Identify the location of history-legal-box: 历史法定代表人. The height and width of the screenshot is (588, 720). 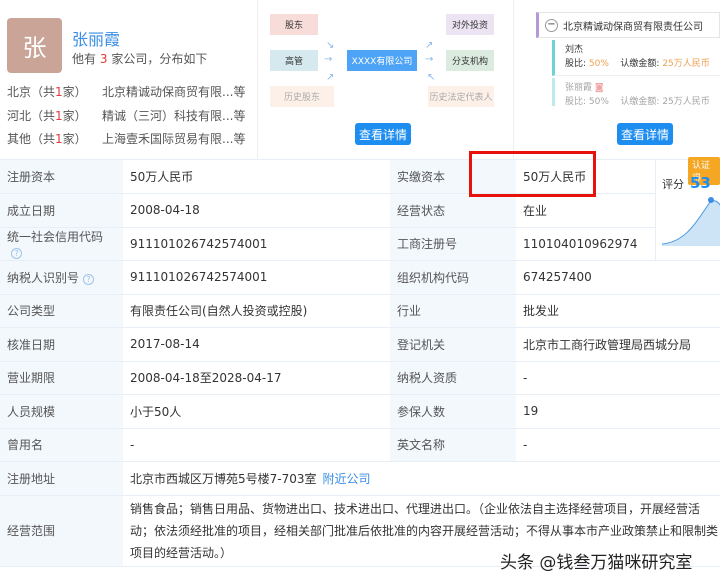
(461, 96).